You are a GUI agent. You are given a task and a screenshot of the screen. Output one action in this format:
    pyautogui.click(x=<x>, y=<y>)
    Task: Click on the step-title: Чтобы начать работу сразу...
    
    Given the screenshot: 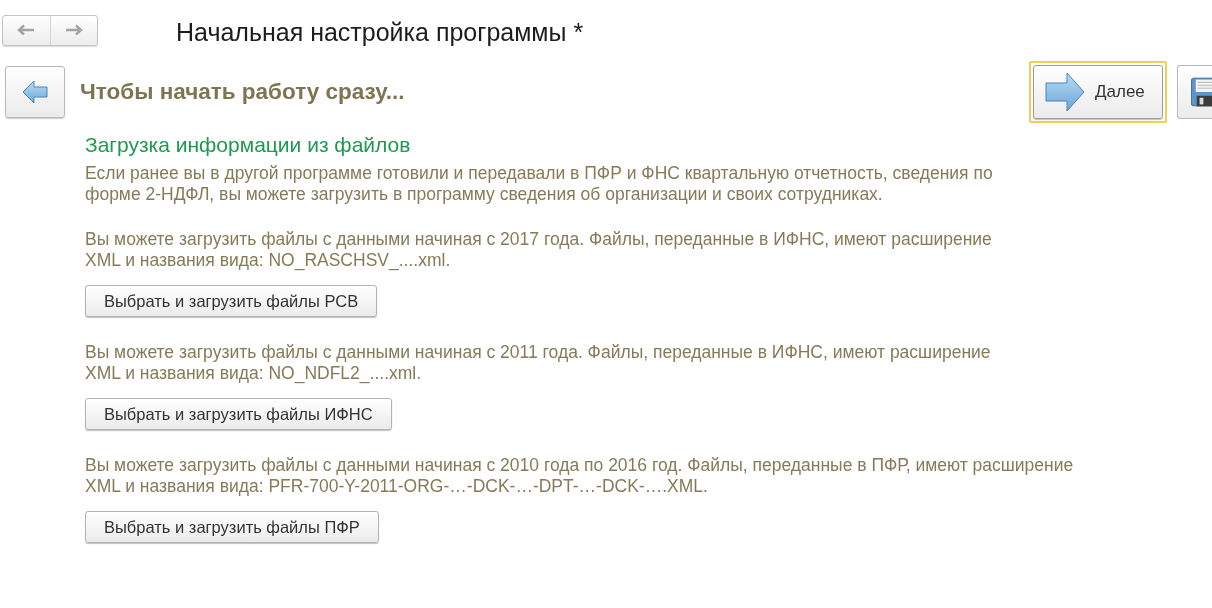 What is the action you would take?
    pyautogui.click(x=242, y=92)
    